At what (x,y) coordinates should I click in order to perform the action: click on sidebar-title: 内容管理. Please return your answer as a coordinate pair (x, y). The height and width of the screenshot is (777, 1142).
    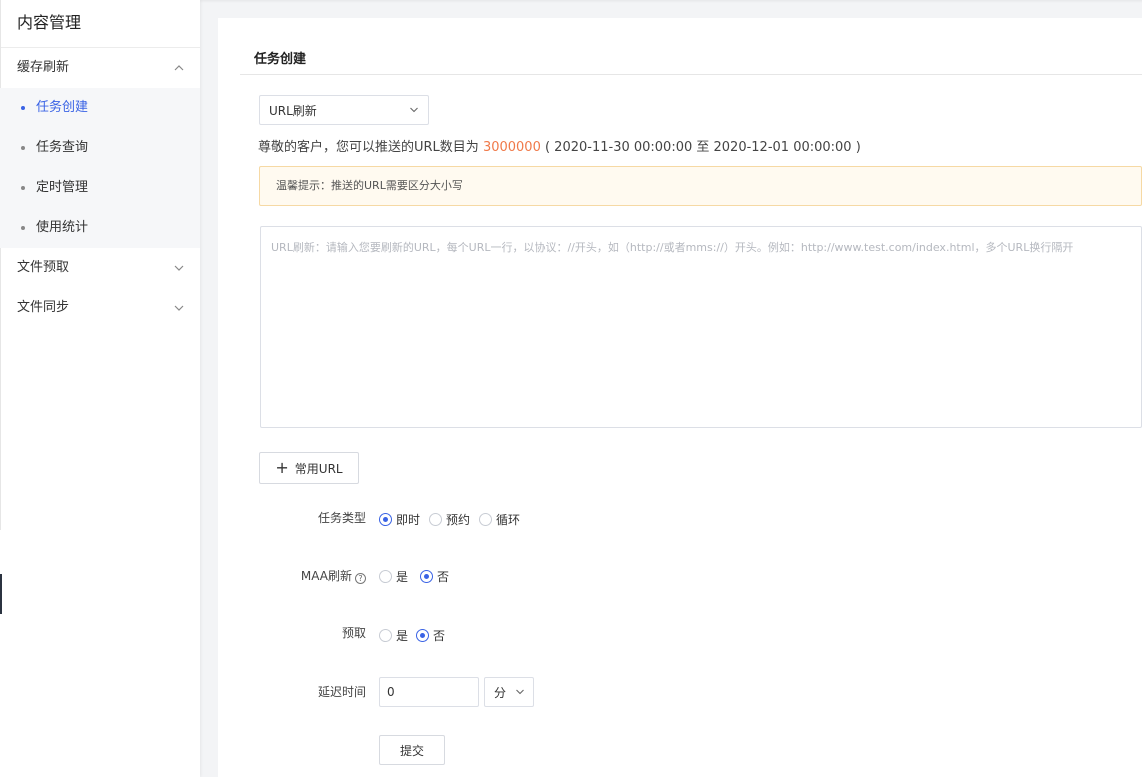
    Looking at the image, I should click on (100, 24).